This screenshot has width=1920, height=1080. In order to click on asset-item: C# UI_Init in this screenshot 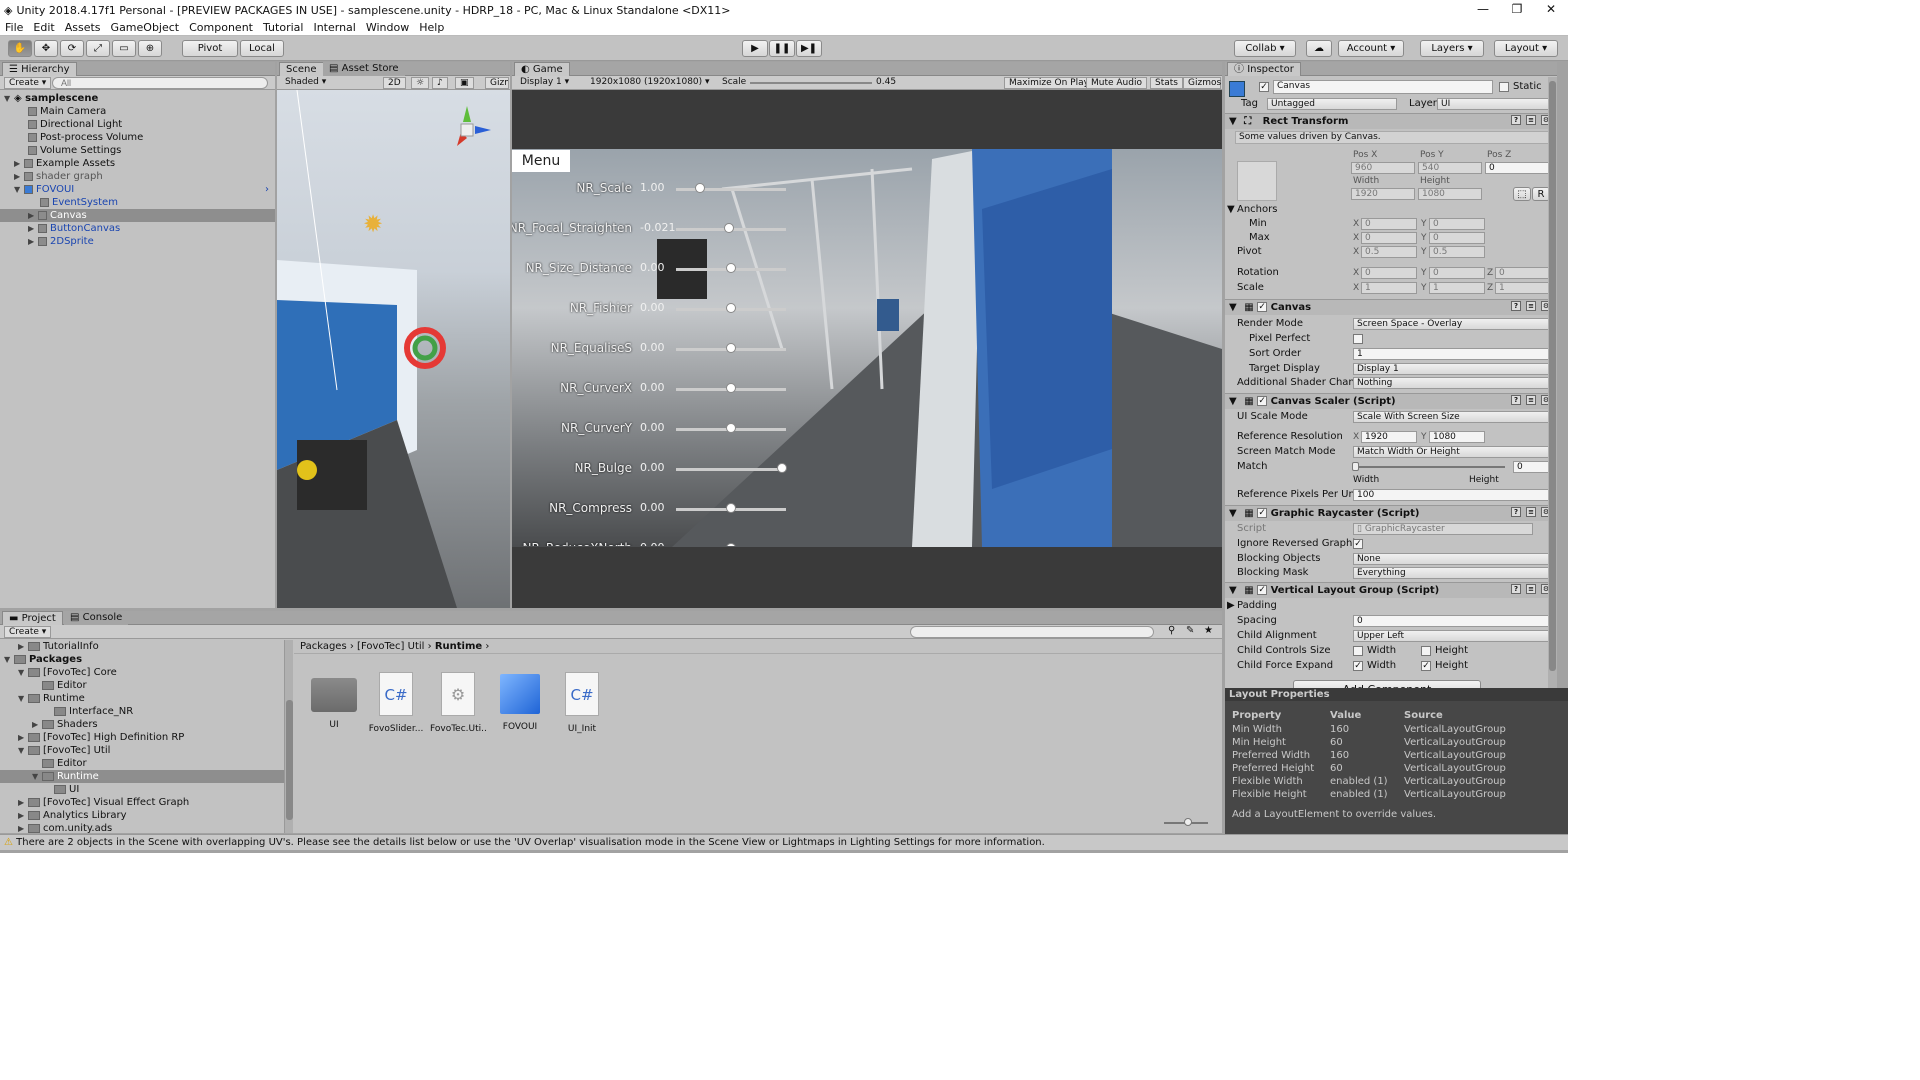, I will do `click(582, 702)`.